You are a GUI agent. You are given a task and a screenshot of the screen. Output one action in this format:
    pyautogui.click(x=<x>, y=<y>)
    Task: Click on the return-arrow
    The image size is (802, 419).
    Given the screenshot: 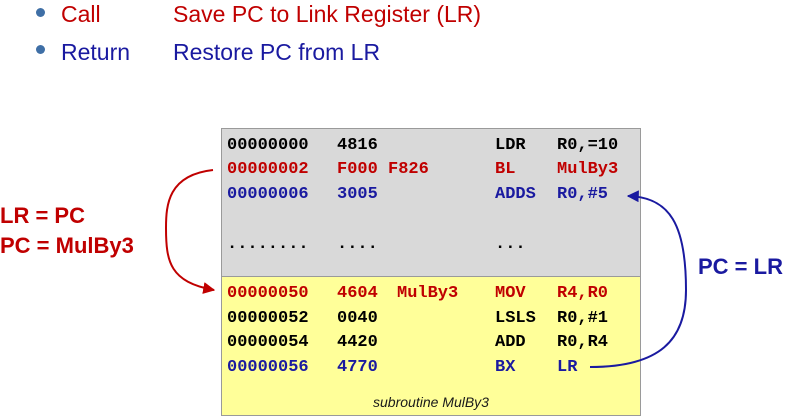 What is the action you would take?
    pyautogui.click(x=638, y=279)
    